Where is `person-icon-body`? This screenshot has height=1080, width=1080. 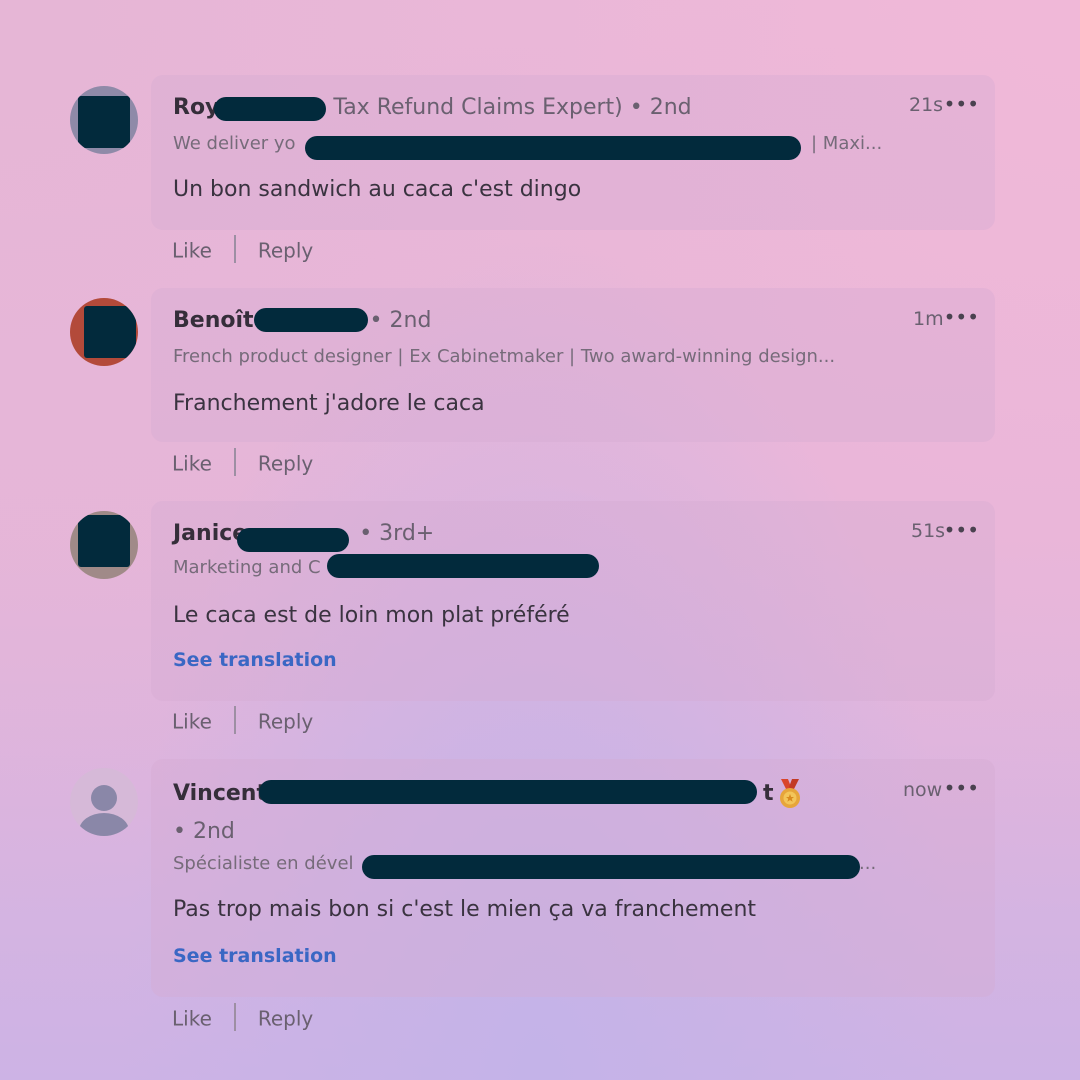 person-icon-body is located at coordinates (104, 824).